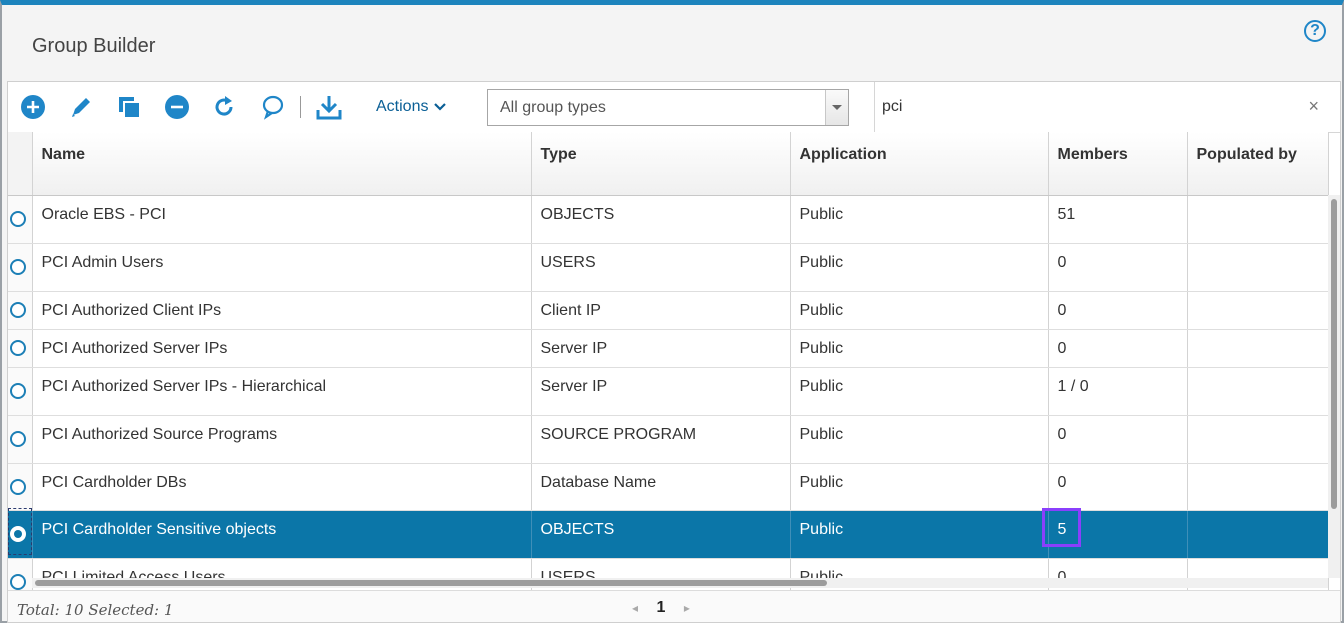 The height and width of the screenshot is (623, 1344). I want to click on vertical-scrollbar, so click(1334, 386).